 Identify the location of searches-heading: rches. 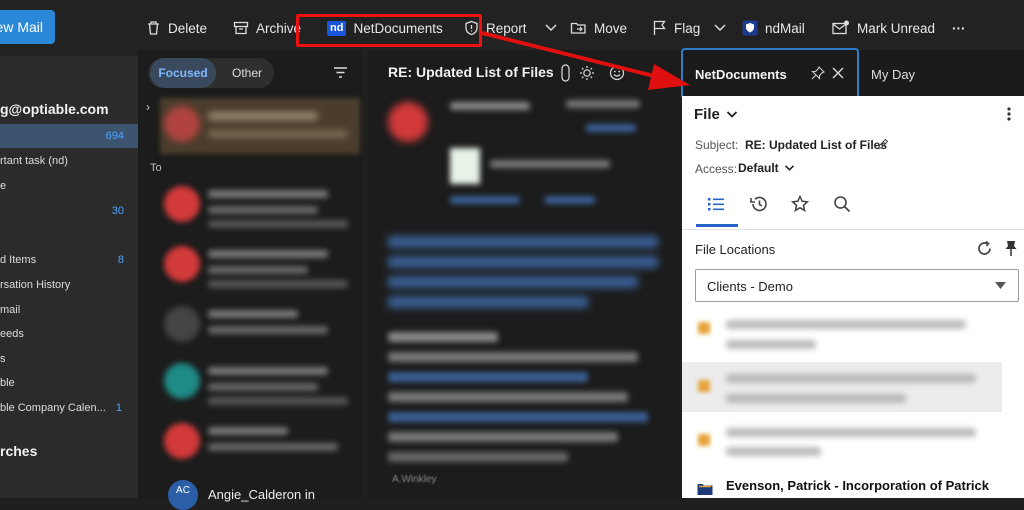
(18, 451).